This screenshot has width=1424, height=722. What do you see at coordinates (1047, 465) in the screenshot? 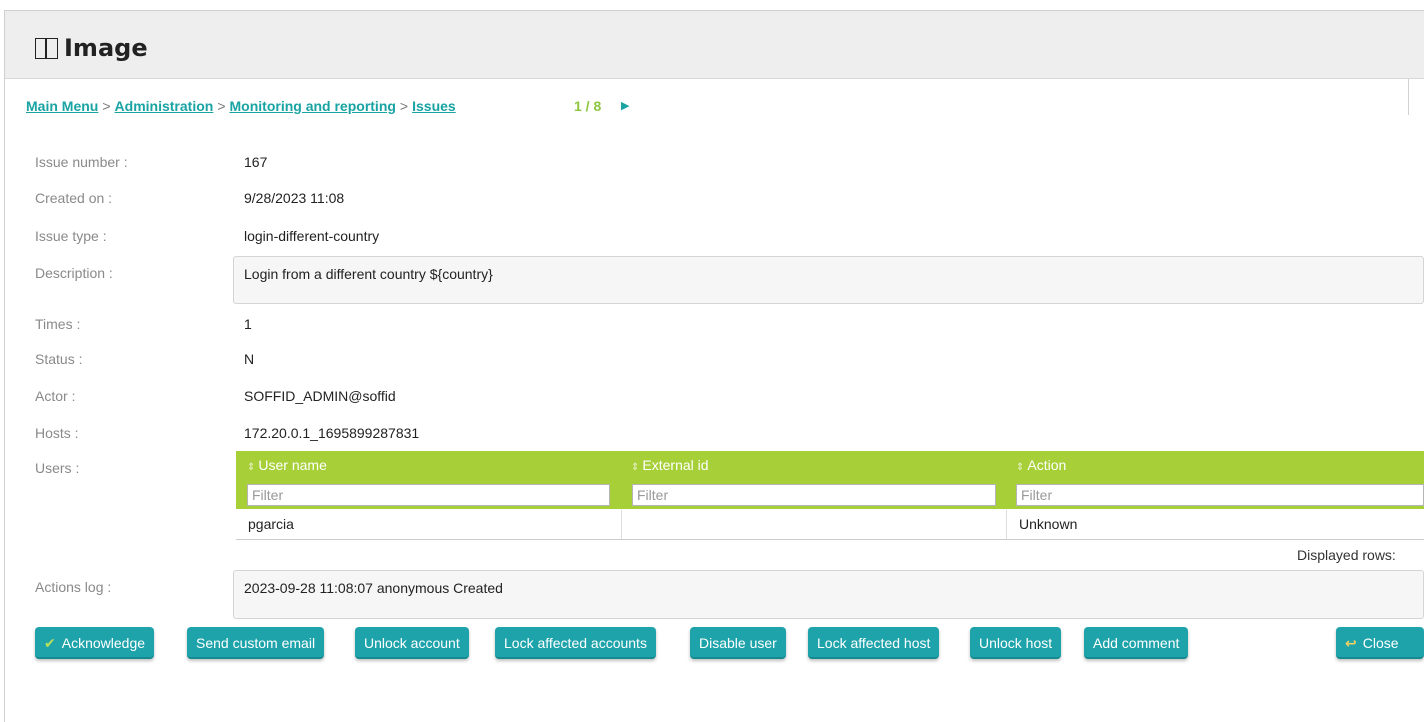
I see `column-title: Action` at bounding box center [1047, 465].